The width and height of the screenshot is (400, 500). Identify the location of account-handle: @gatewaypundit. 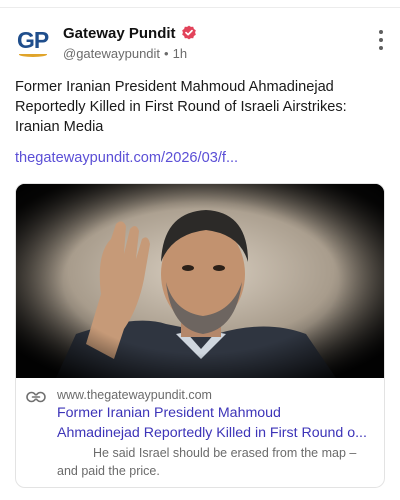
(111, 53).